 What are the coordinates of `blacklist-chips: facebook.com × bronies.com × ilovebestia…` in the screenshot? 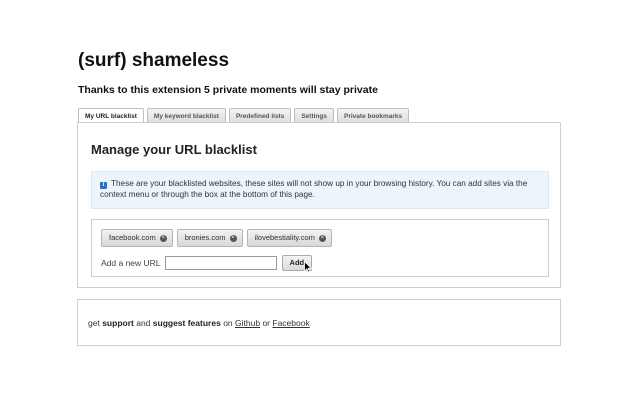 It's located at (216, 238).